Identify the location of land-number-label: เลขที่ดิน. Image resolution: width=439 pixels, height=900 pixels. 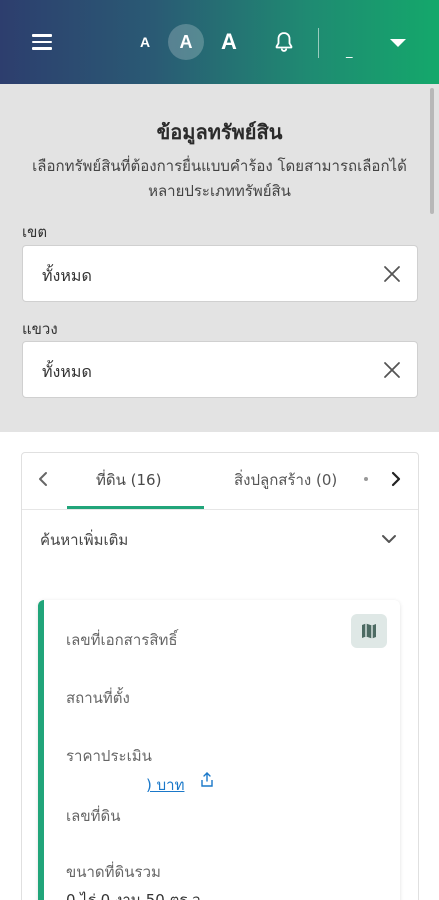
(93, 816).